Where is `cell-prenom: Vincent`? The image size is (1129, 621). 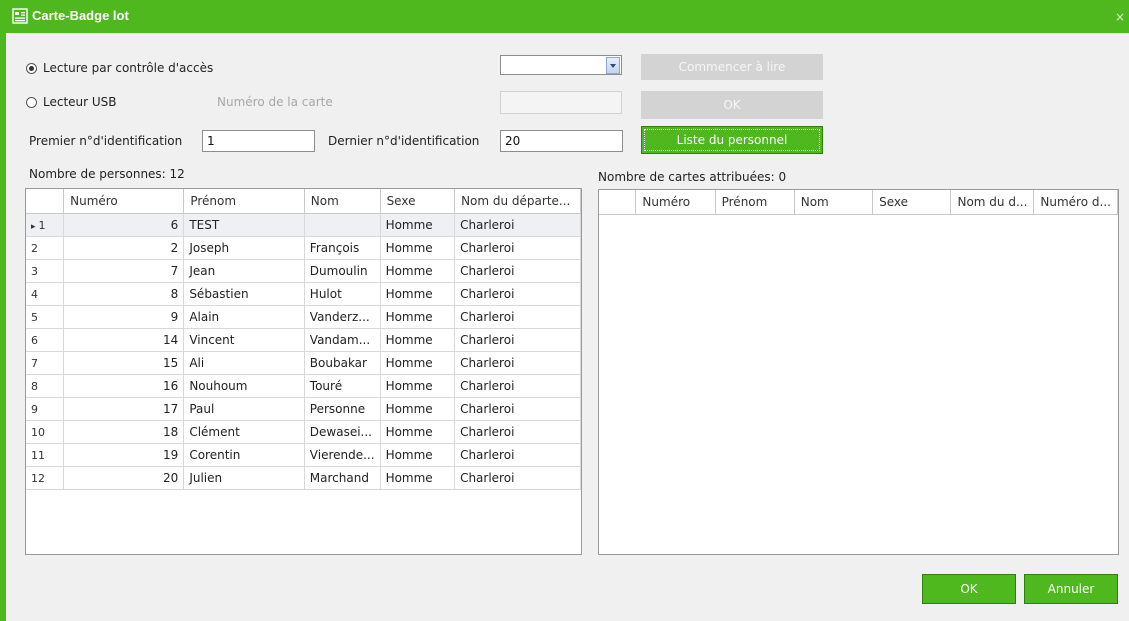 cell-prenom: Vincent is located at coordinates (244, 340).